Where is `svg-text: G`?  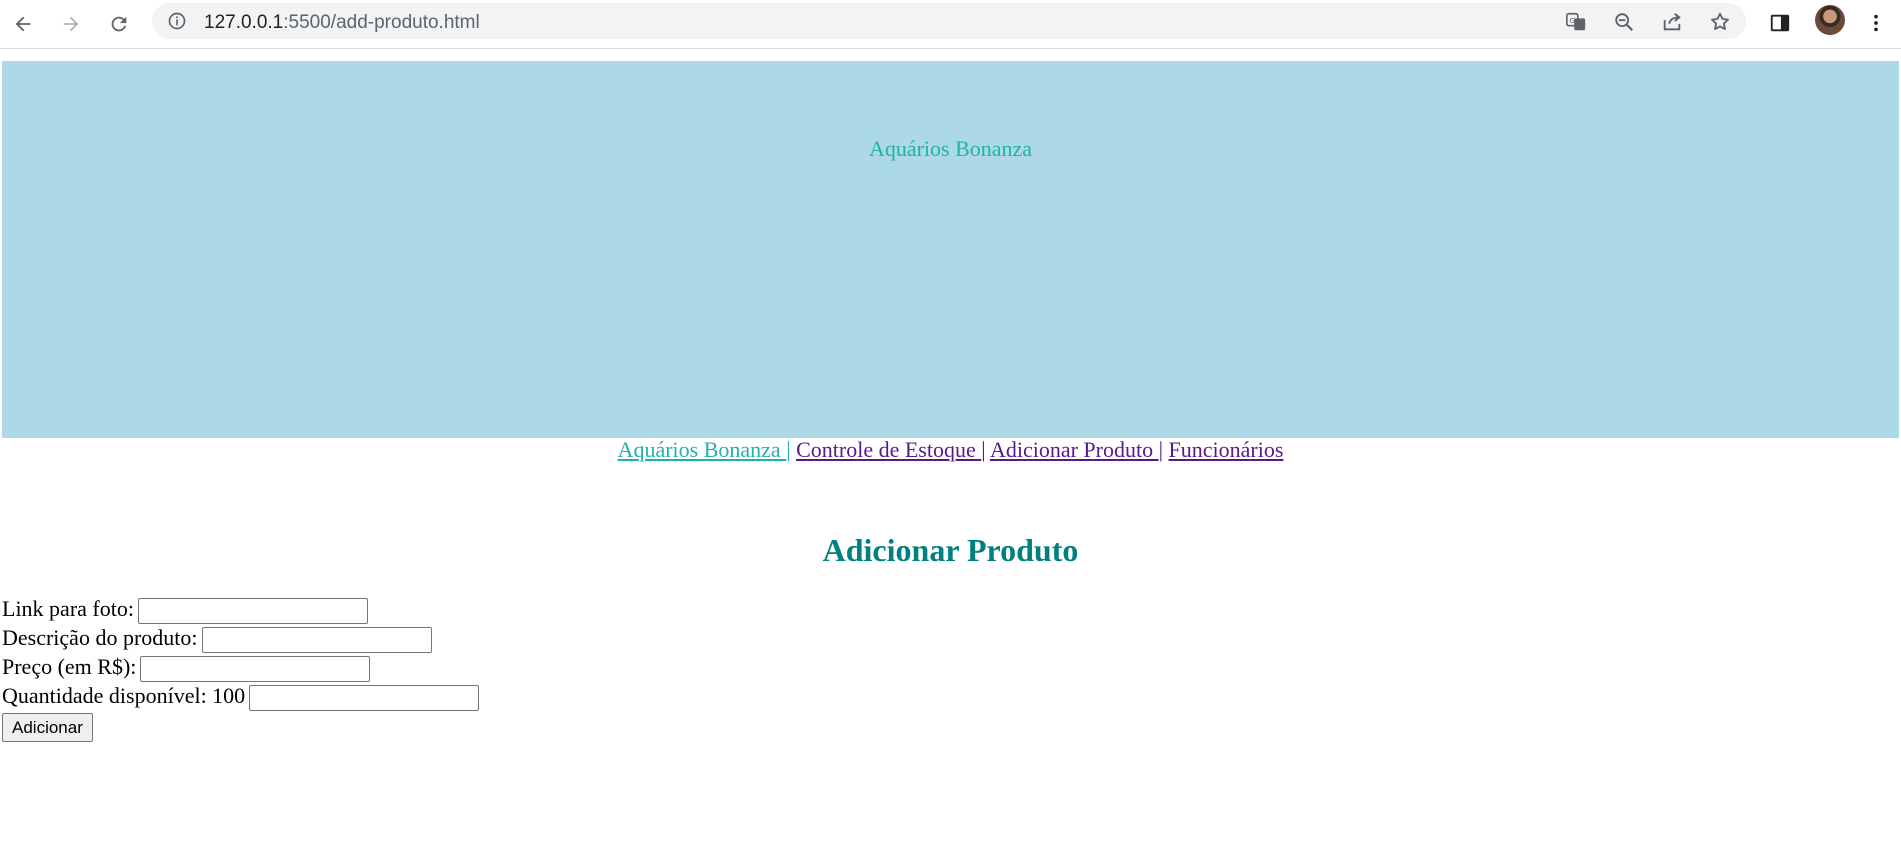 svg-text: G is located at coordinates (1573, 20).